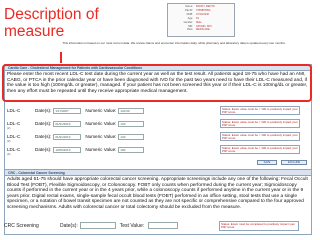 The height and width of the screenshot is (240, 320). Describe the element at coordinates (34, 31) in the screenshot. I see `annotation-line-2: measure` at that location.